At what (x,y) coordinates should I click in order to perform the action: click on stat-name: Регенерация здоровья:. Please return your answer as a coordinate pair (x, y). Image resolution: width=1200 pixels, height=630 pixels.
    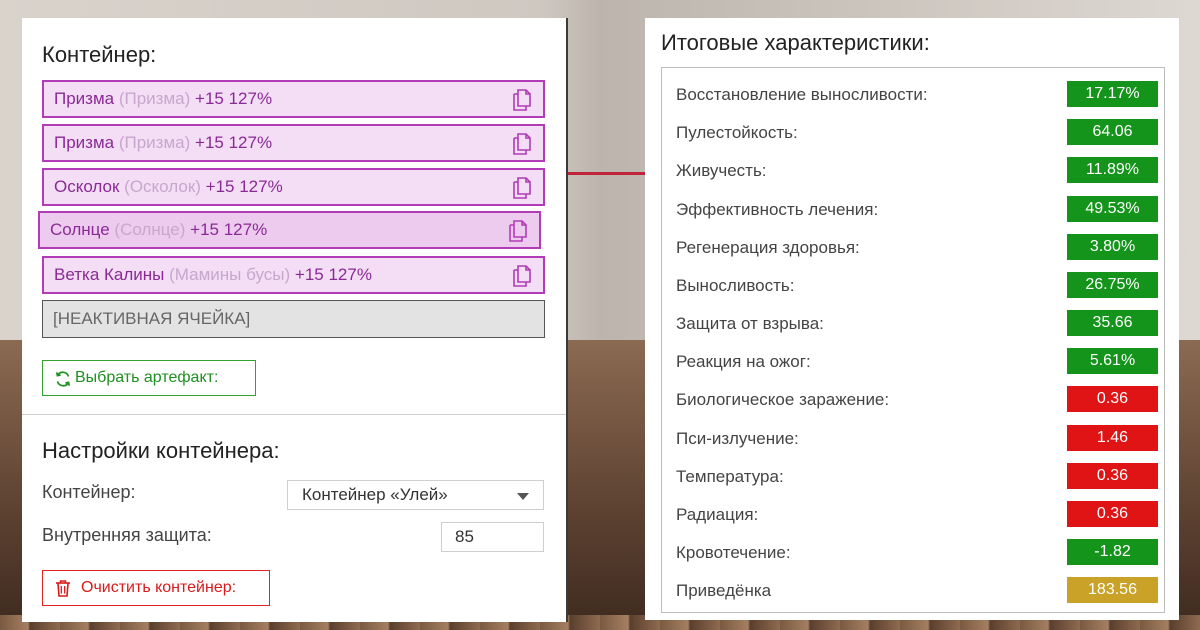
    Looking at the image, I should click on (768, 247).